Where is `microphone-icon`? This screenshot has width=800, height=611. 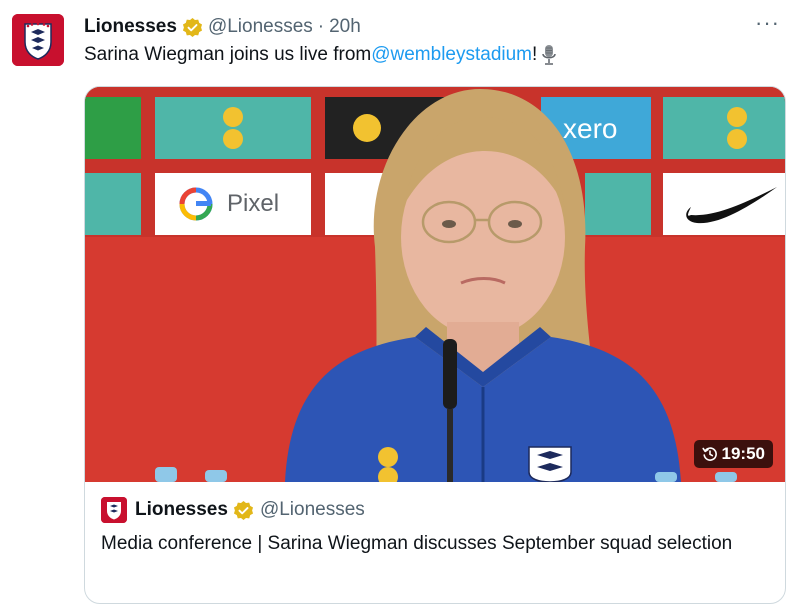 microphone-icon is located at coordinates (549, 55).